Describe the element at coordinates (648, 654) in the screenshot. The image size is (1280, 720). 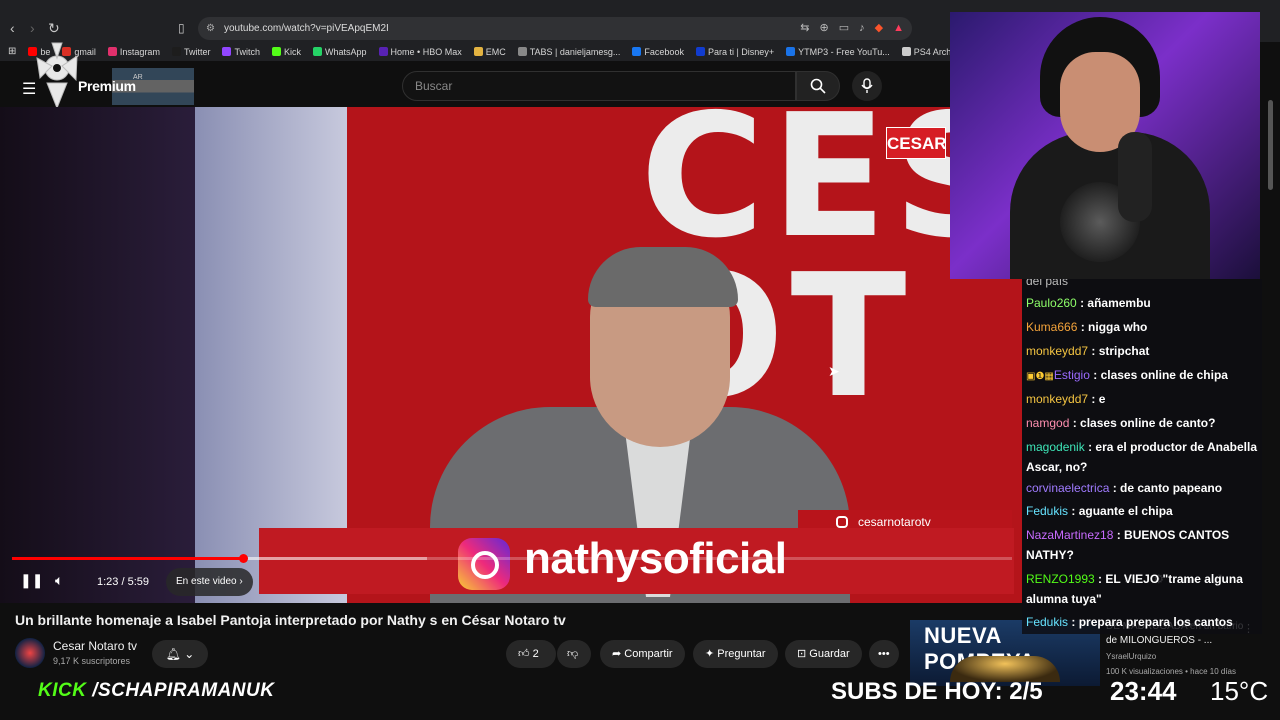
I see `share-label: Compartir` at that location.